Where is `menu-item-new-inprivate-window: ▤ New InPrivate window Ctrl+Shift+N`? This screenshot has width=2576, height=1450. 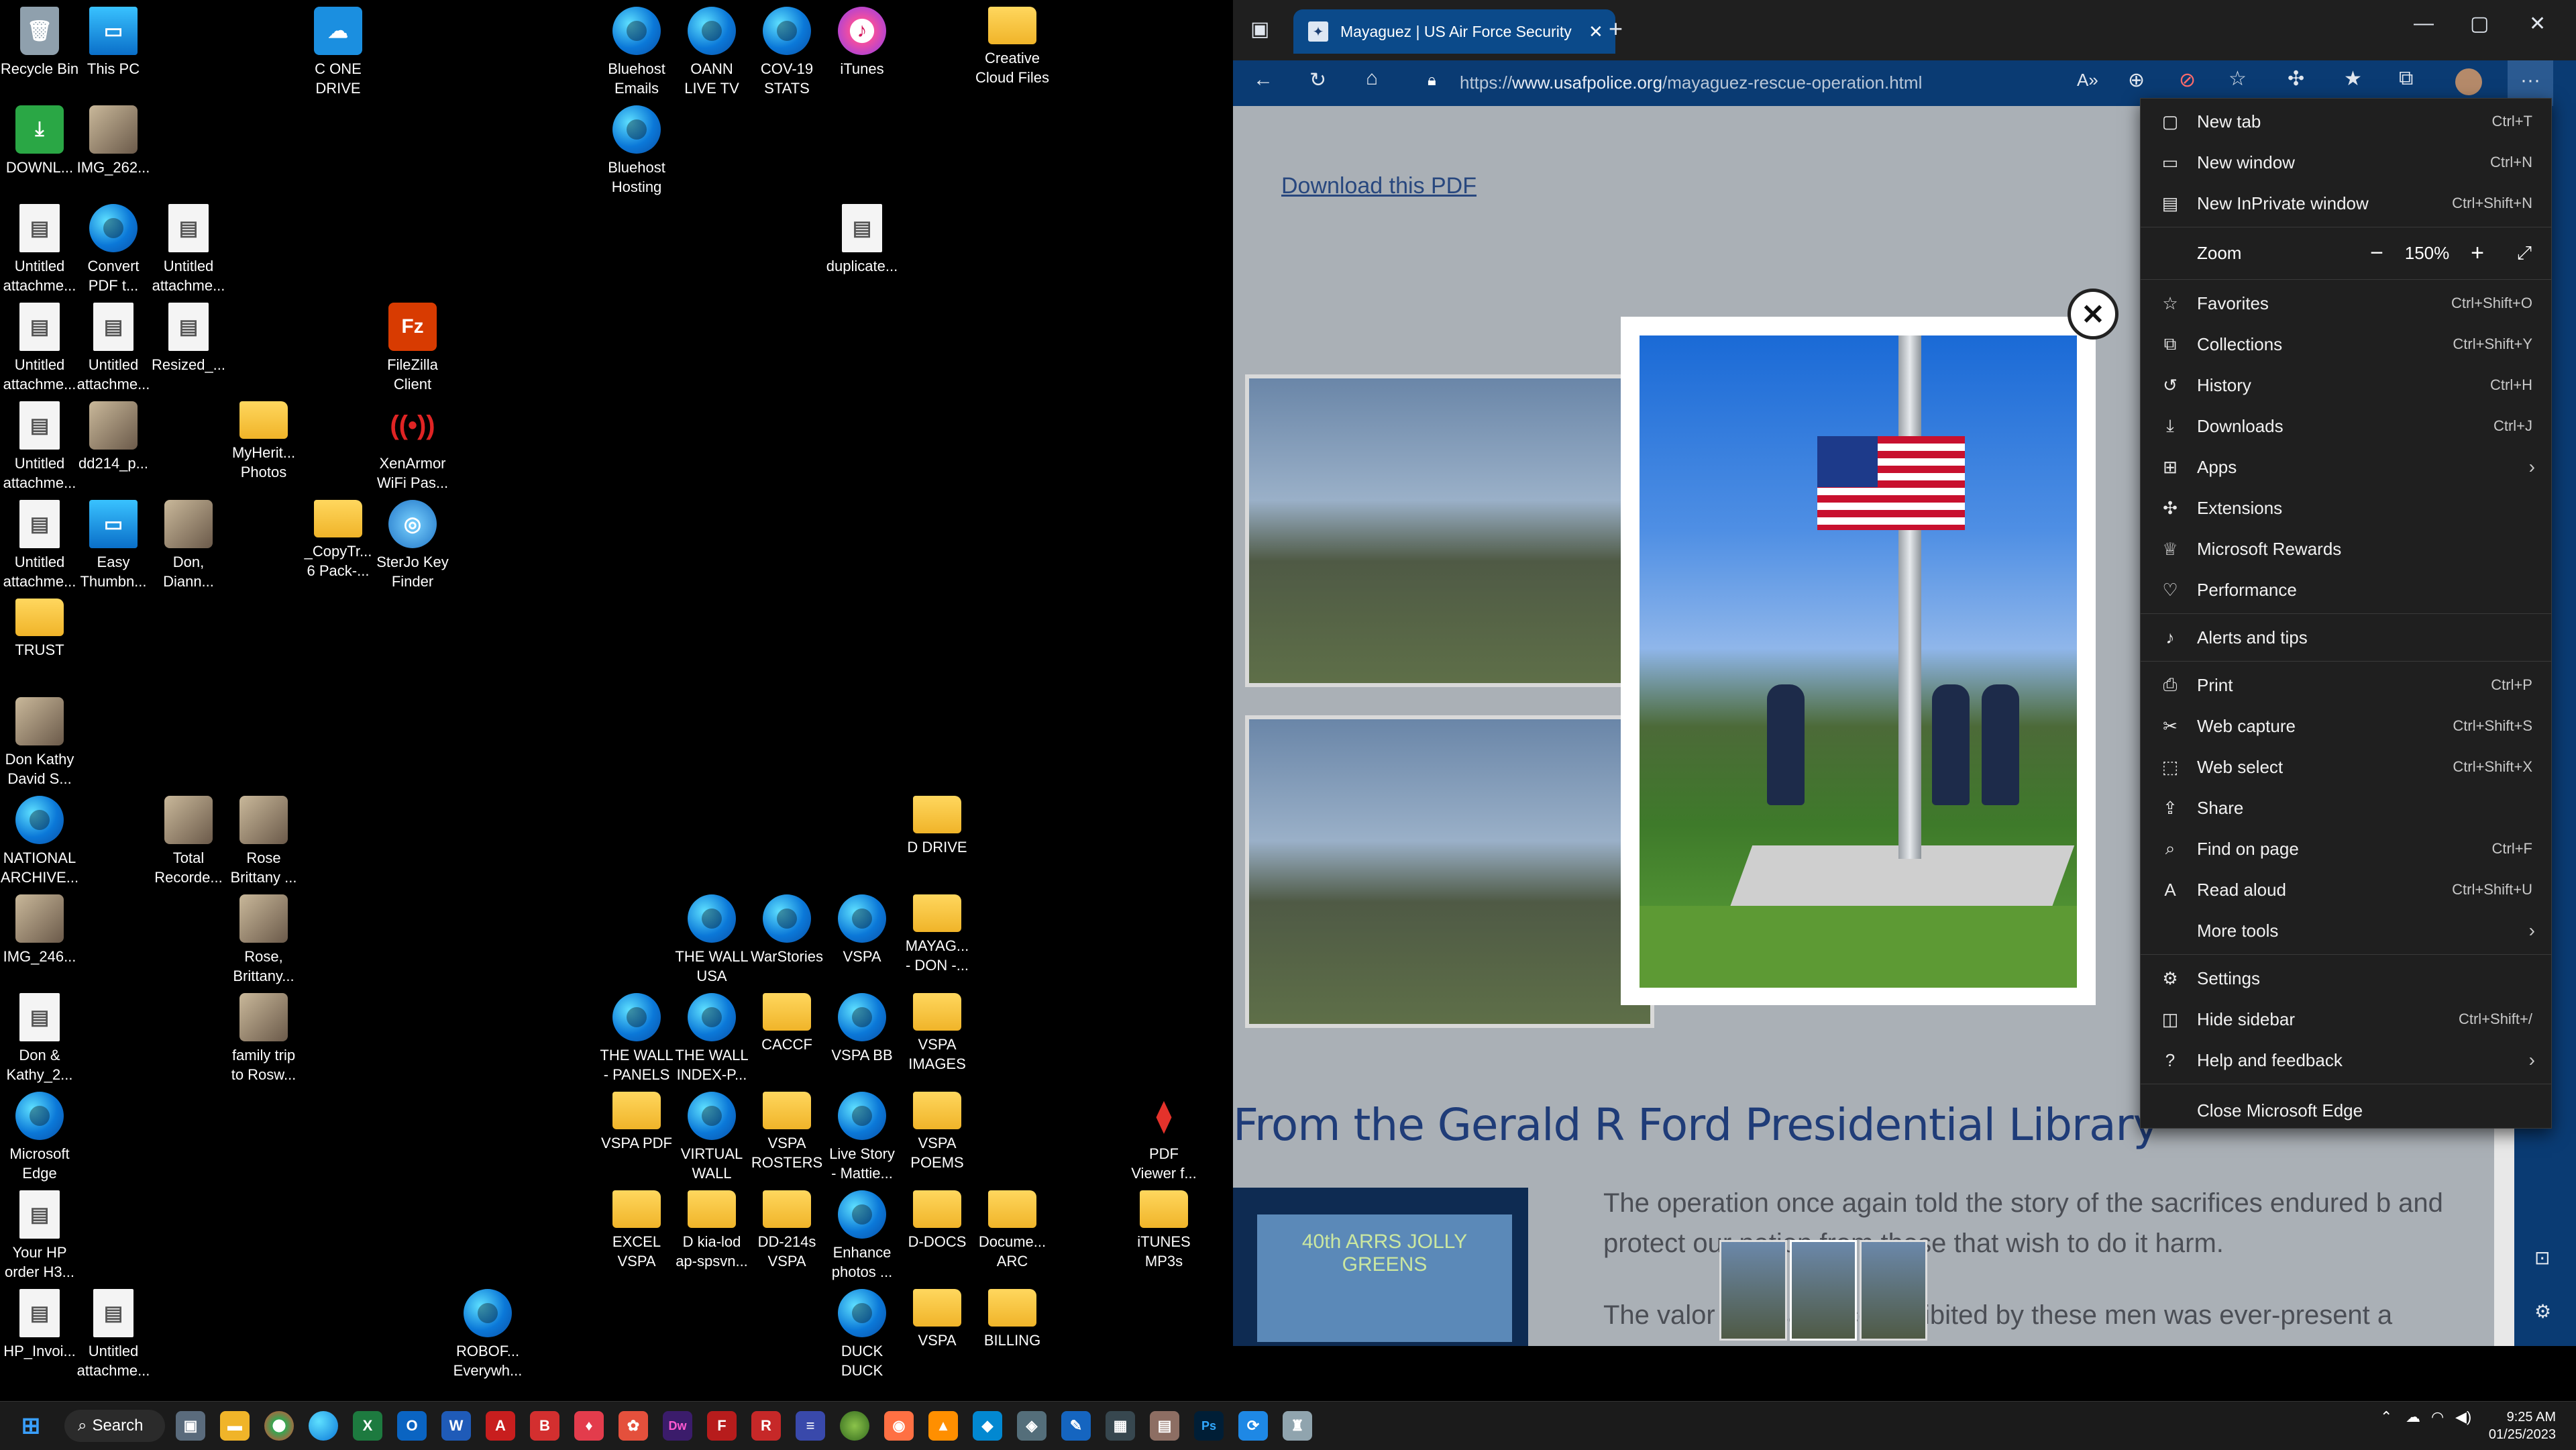
menu-item-new-inprivate-window: ▤ New InPrivate window Ctrl+Shift+N is located at coordinates (2346, 203).